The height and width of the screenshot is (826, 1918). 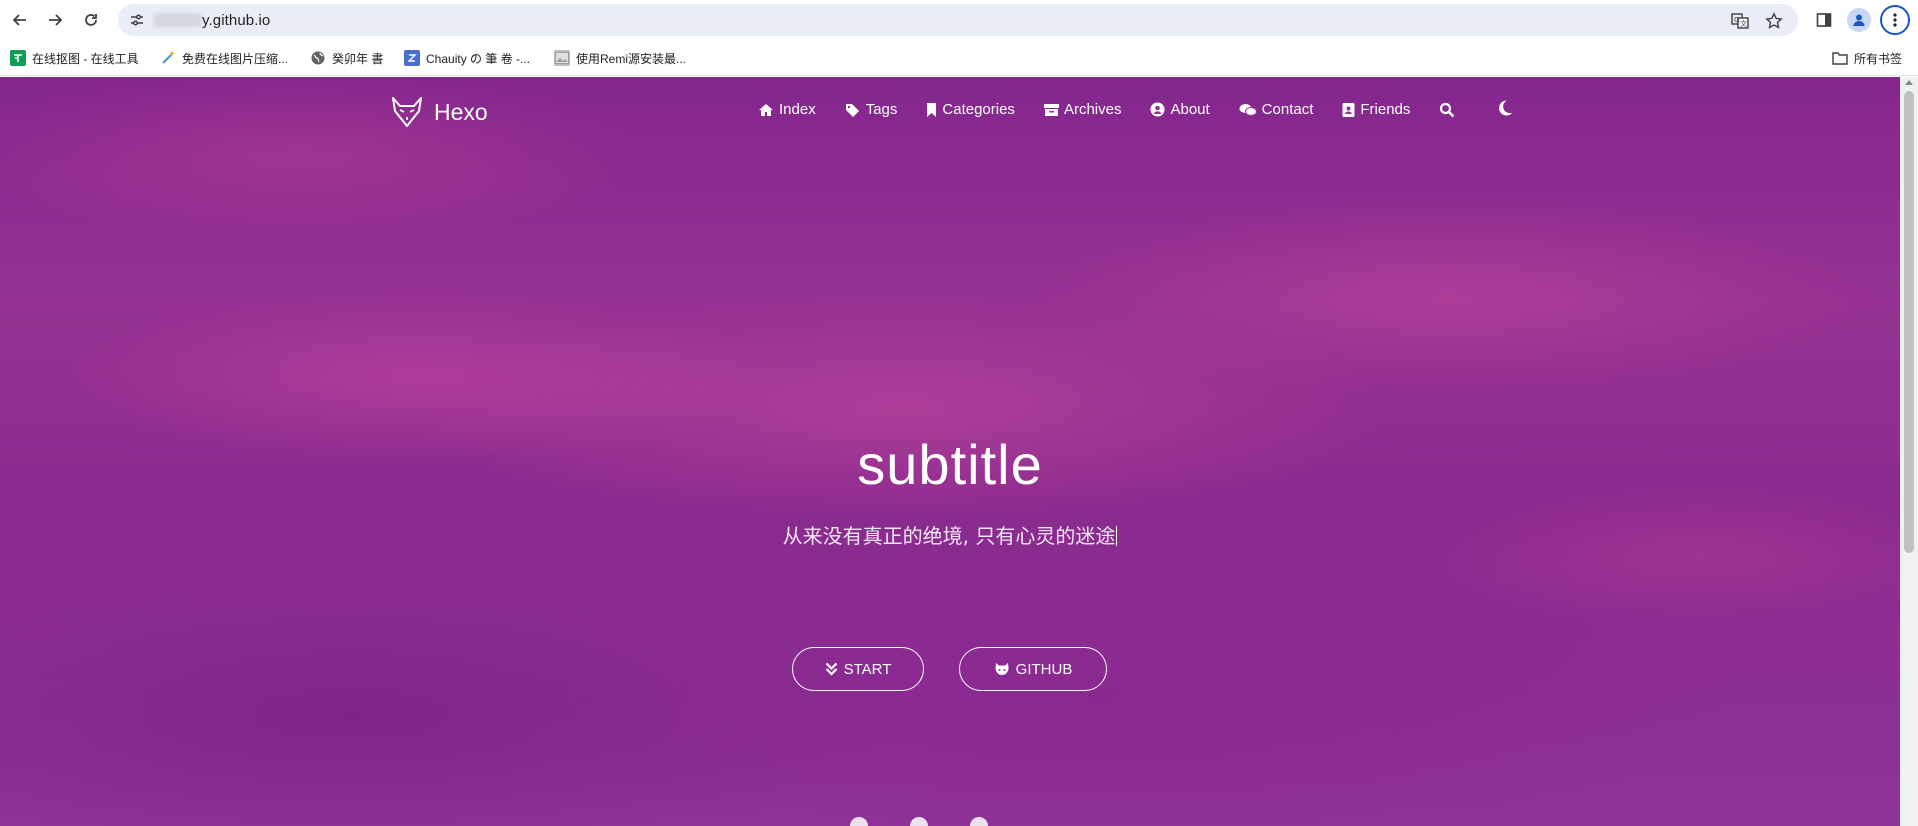 I want to click on hero-slogan: 从来没有真正的绝境, 只有心灵的迷途, so click(x=950, y=534).